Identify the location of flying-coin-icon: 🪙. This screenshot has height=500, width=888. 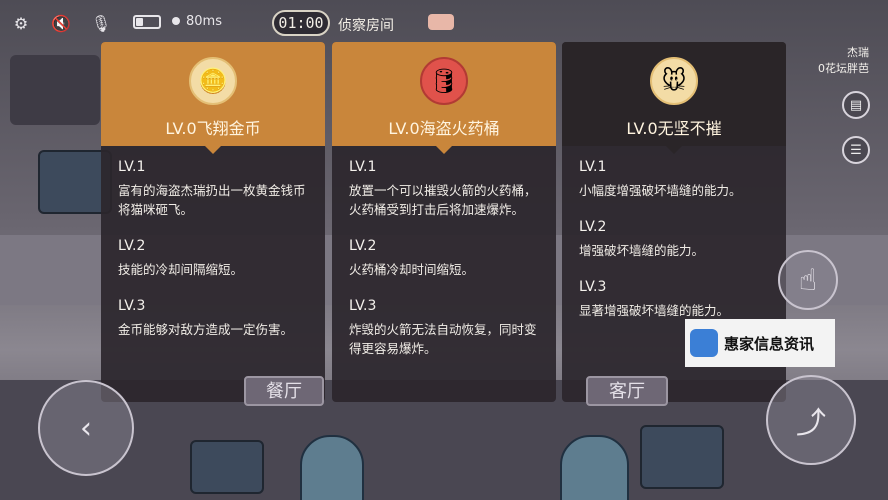
(213, 81).